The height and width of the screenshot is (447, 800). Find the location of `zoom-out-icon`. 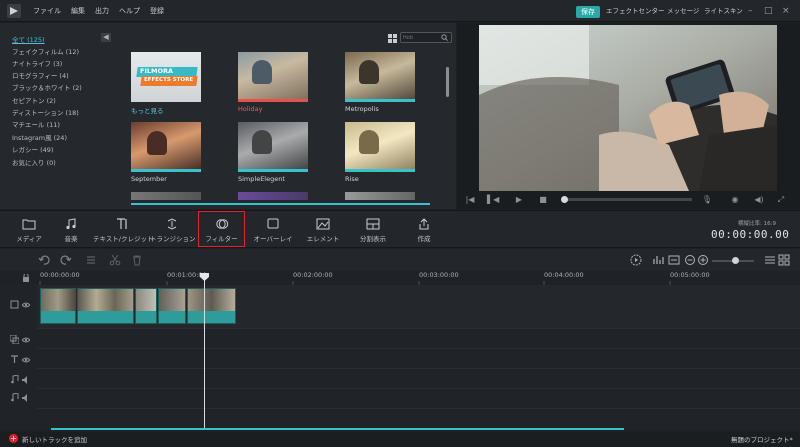

zoom-out-icon is located at coordinates (690, 260).